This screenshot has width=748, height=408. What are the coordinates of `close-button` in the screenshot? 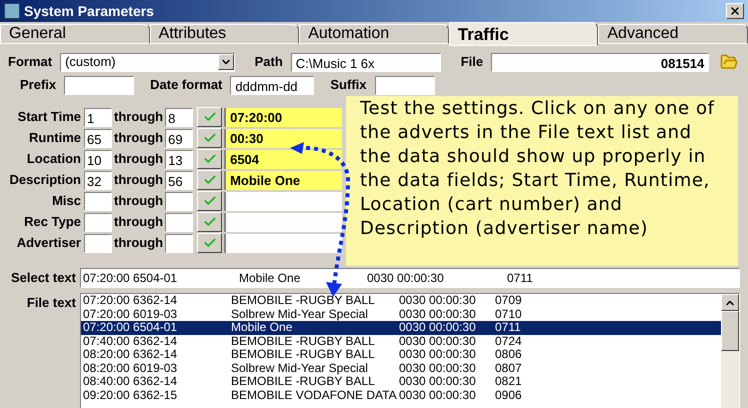 It's located at (735, 11).